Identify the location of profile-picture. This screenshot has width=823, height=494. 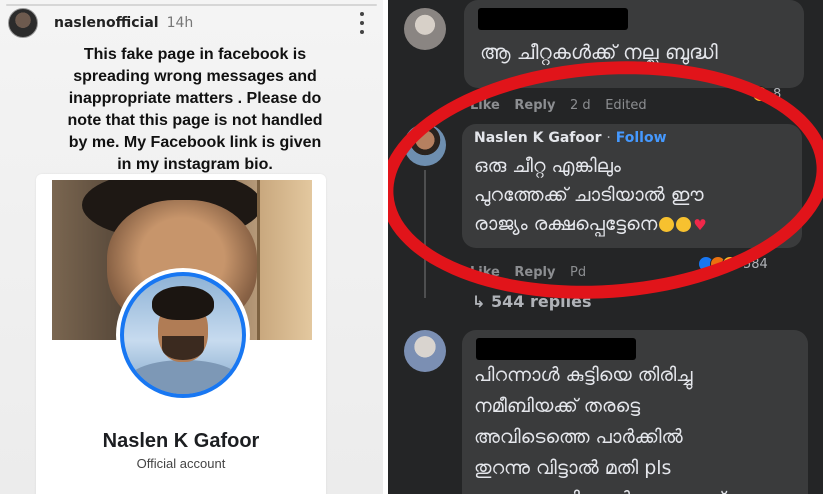
(183, 335).